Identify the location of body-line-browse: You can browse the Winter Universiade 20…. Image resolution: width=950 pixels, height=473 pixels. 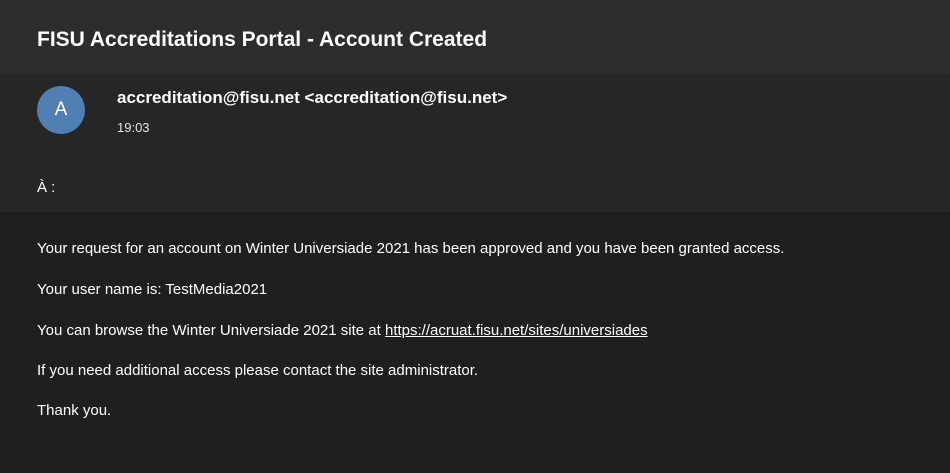
(342, 330).